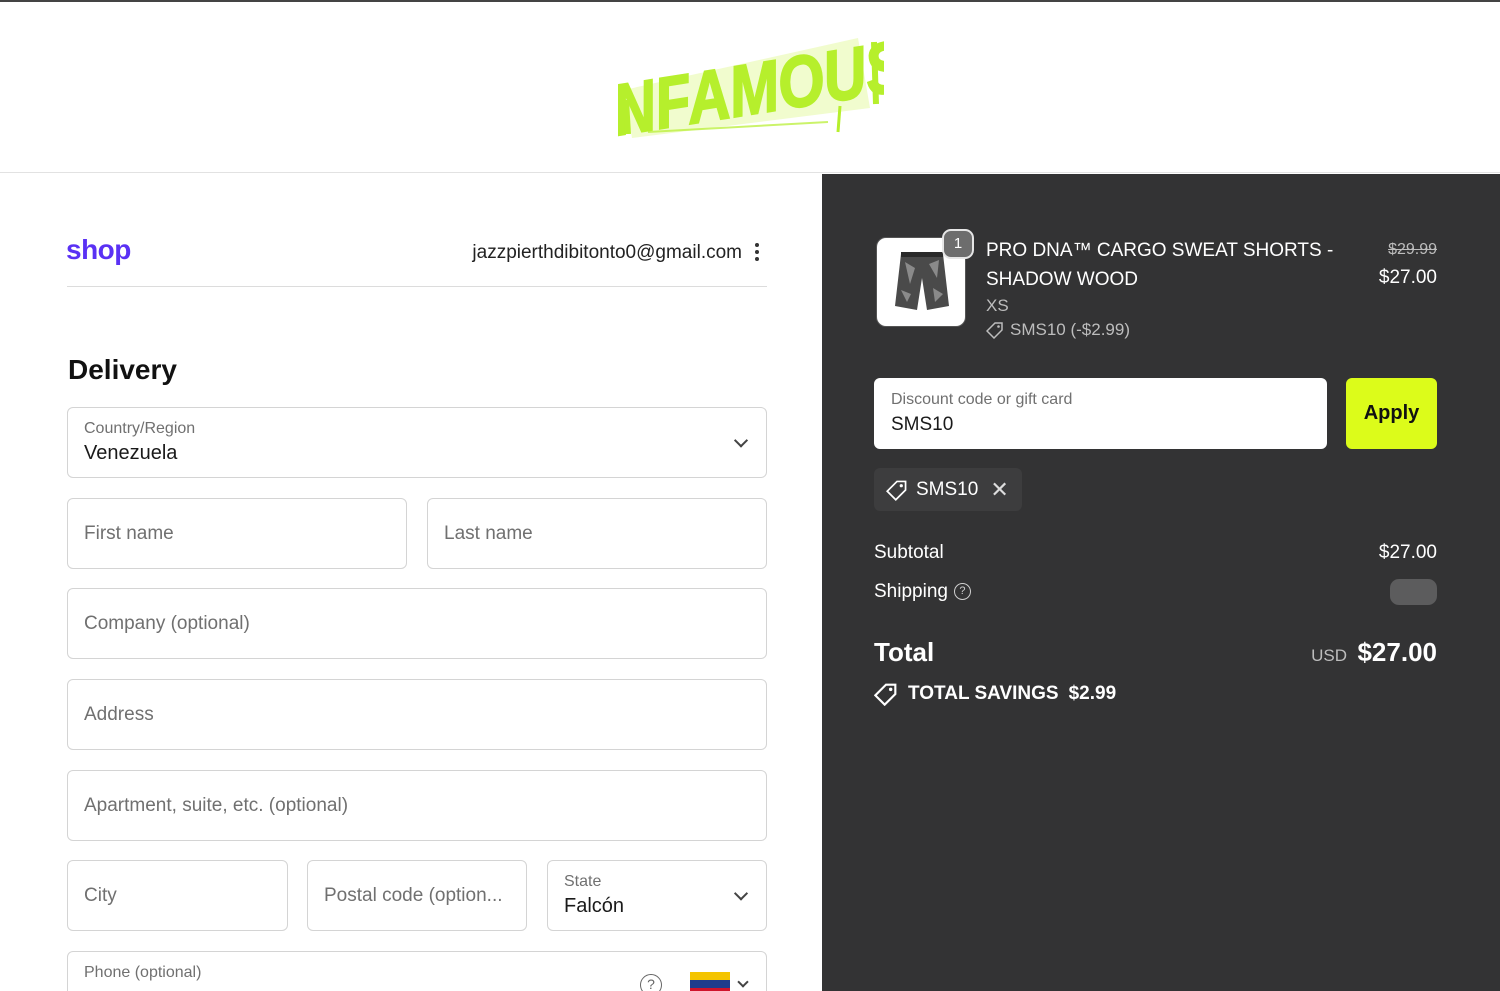 The height and width of the screenshot is (991, 1500). I want to click on total-currency: USD, so click(1329, 655).